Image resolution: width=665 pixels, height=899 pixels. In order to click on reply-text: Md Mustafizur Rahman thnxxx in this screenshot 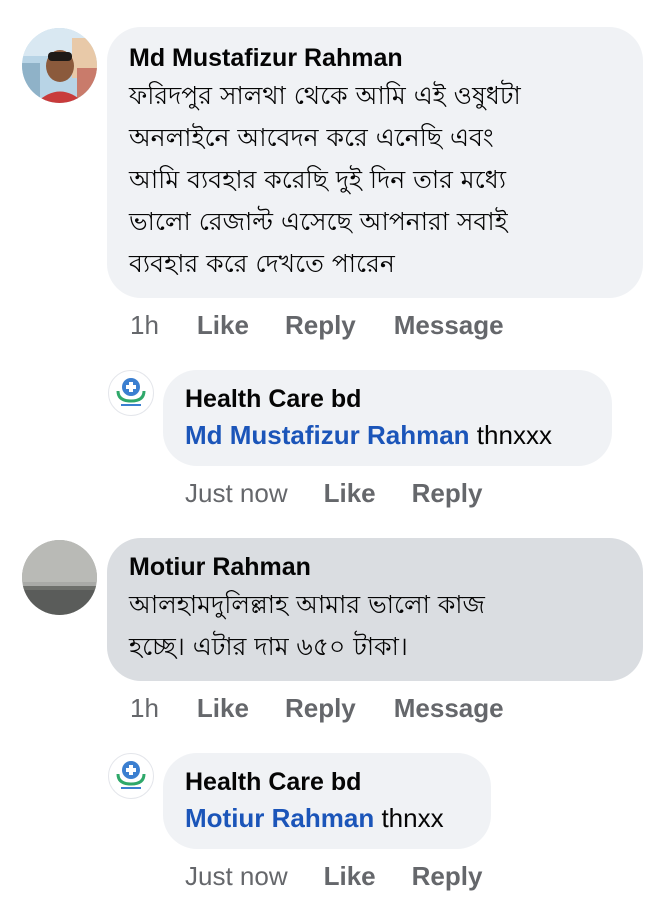, I will do `click(387, 435)`.